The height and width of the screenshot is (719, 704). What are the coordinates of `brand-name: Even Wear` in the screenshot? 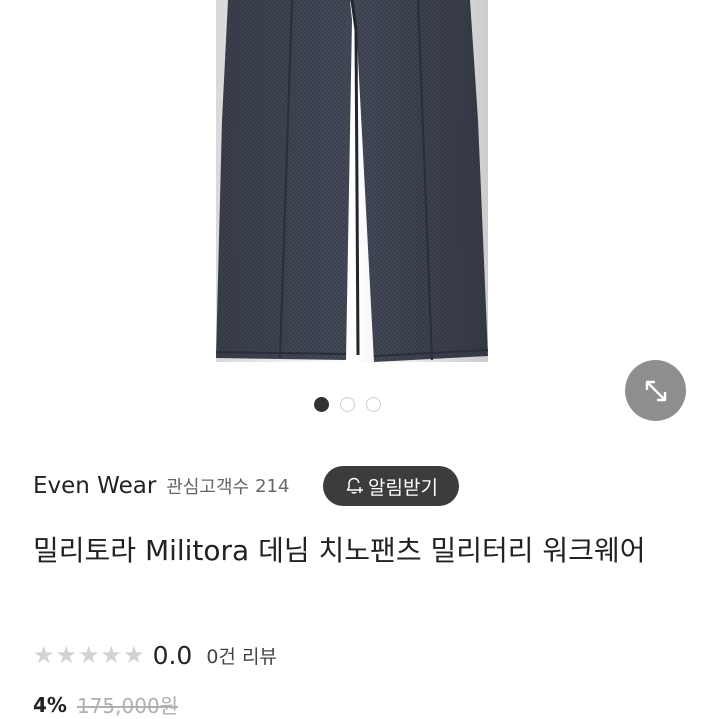 It's located at (94, 486).